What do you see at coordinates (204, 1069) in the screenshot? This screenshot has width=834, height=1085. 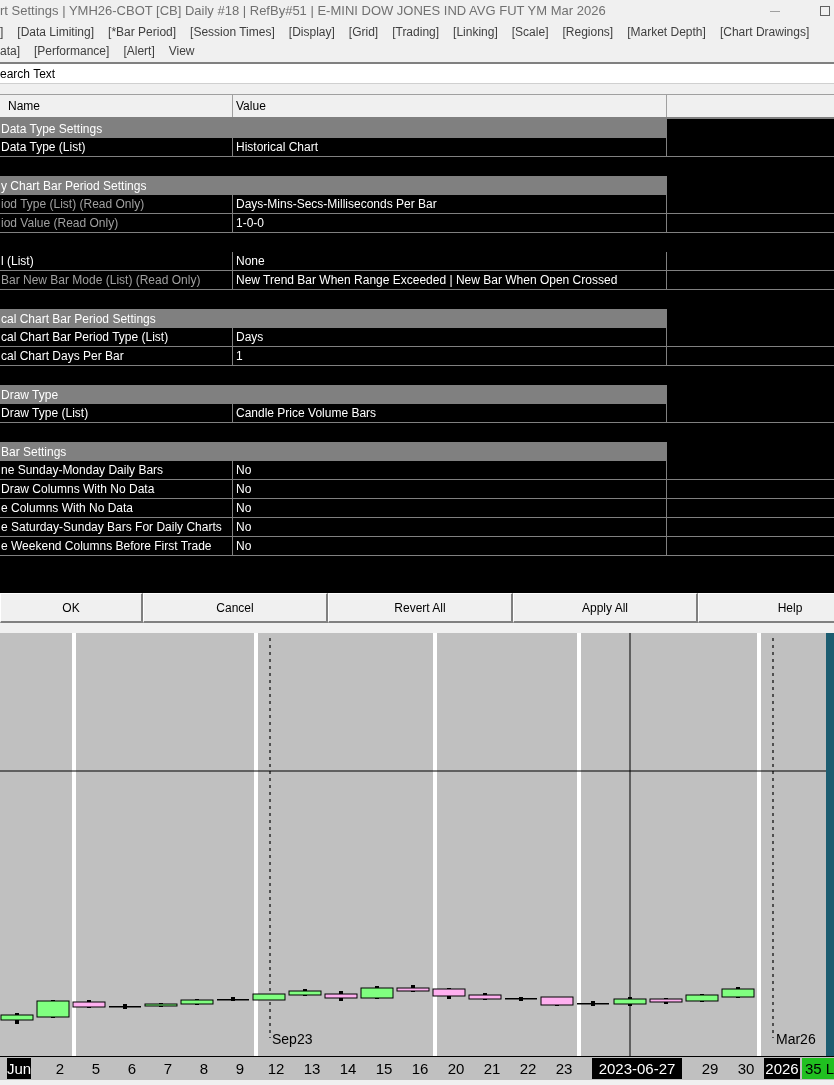 I see `axis-label: 8` at bounding box center [204, 1069].